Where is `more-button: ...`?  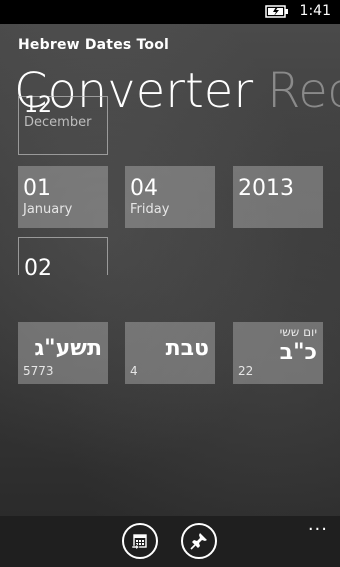
more-button: ... is located at coordinates (318, 525).